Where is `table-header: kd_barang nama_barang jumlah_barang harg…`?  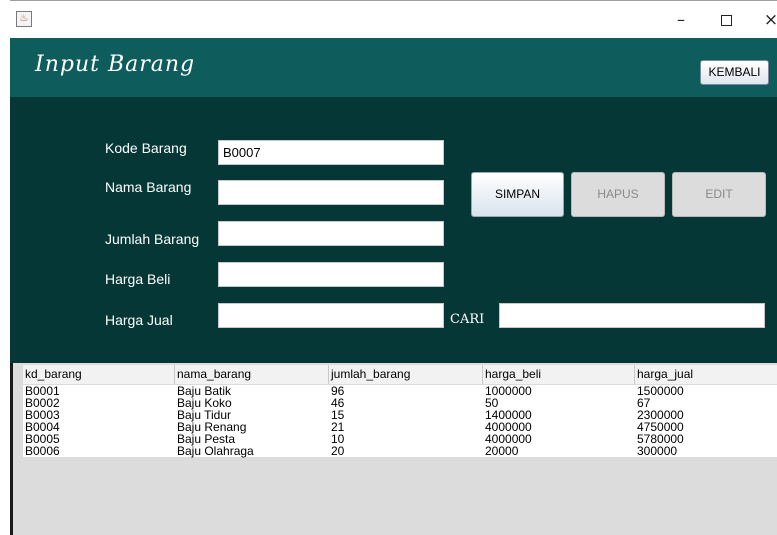 table-header: kd_barang nama_barang jumlah_barang harg… is located at coordinates (400, 374).